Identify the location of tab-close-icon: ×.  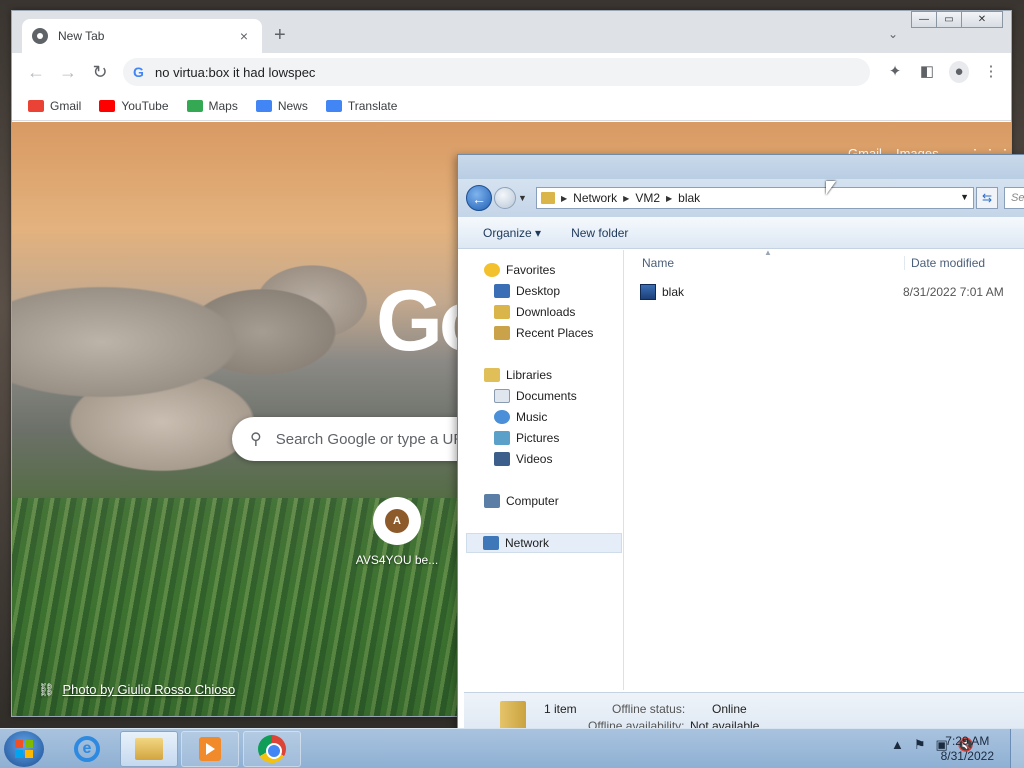
(244, 36).